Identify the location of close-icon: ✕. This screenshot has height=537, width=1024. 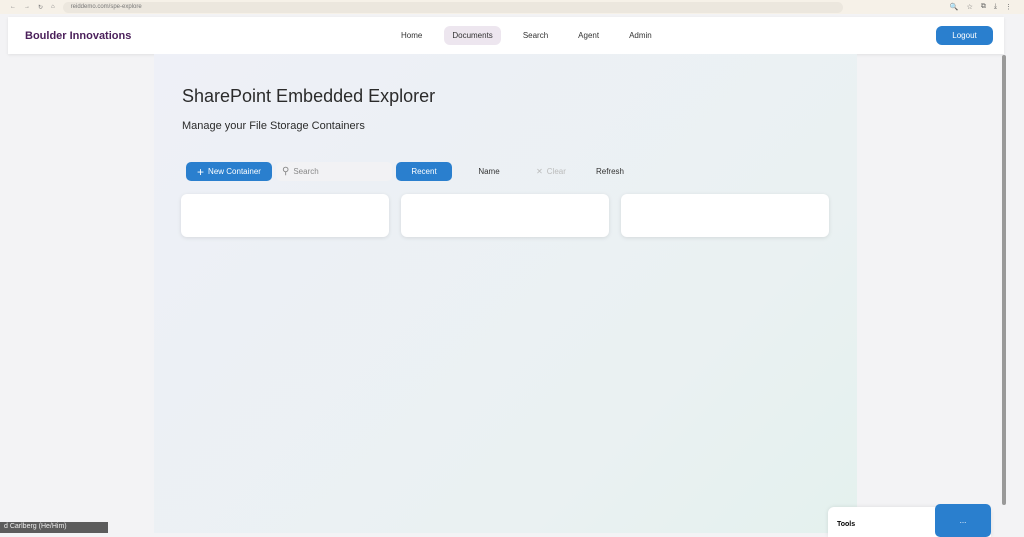
(539, 171).